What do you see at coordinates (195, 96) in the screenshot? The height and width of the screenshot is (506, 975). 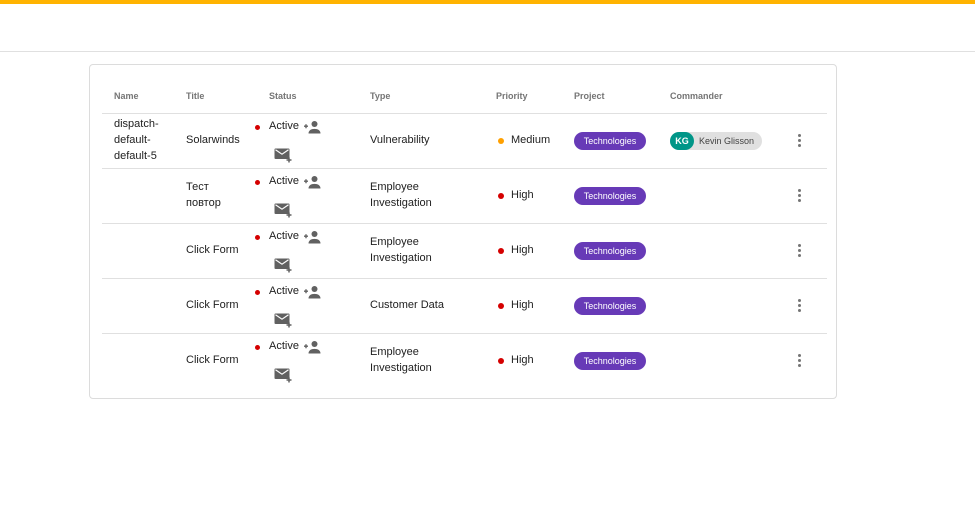 I see `header-title: Title` at bounding box center [195, 96].